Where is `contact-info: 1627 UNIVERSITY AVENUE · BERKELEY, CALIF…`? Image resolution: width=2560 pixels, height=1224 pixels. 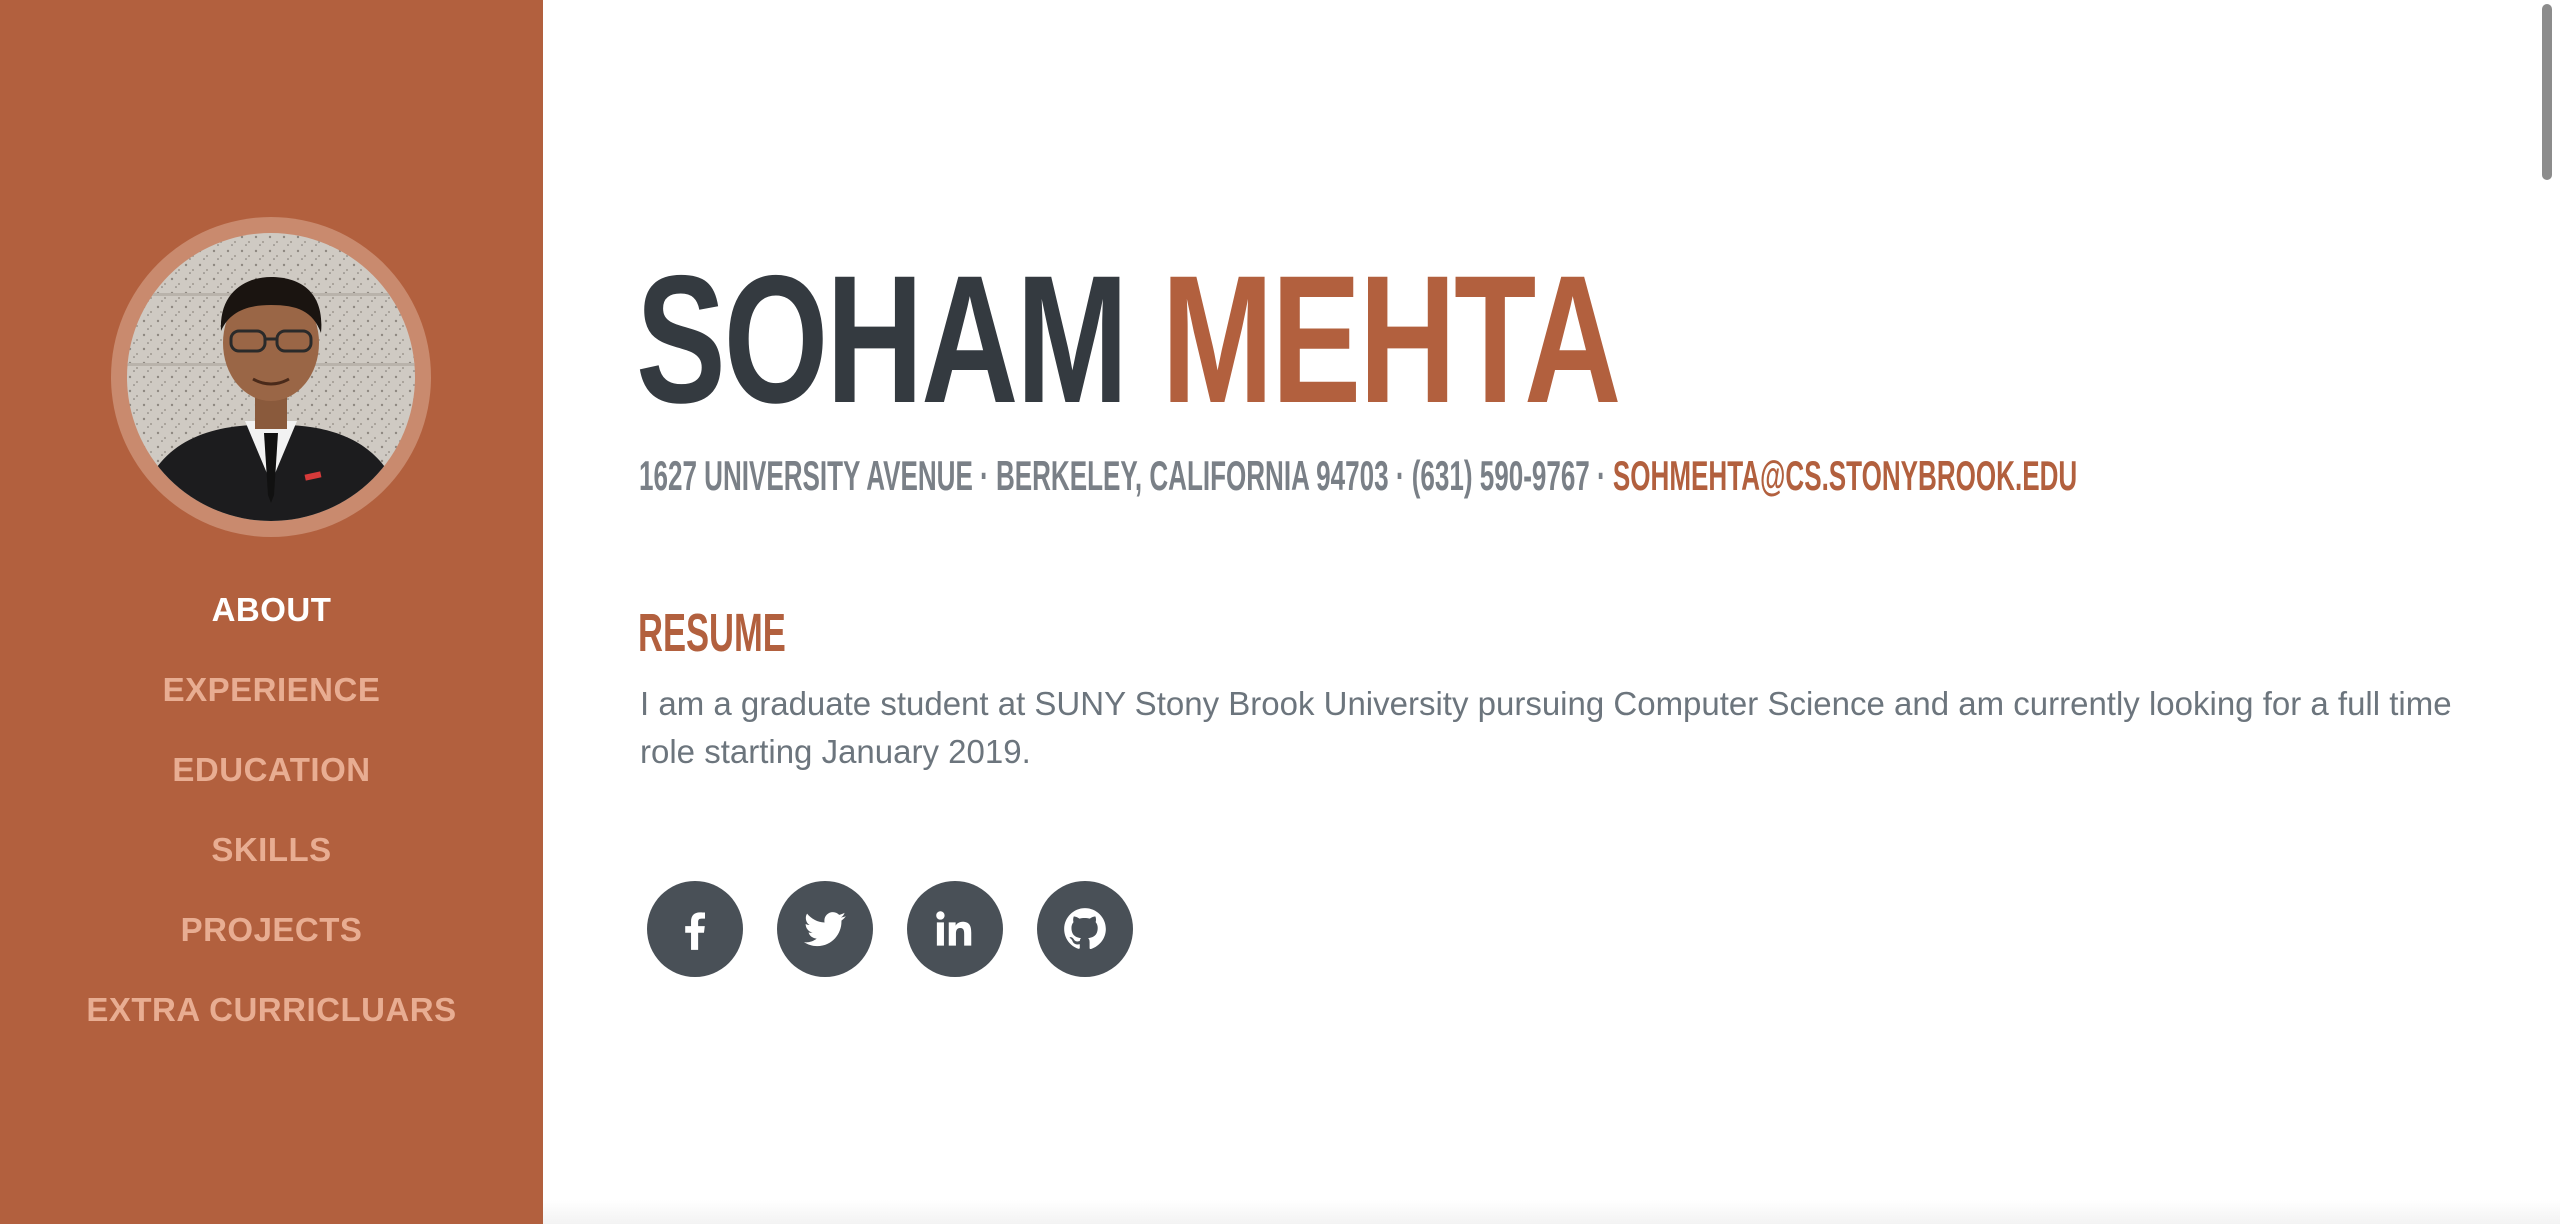
contact-info: 1627 UNIVERSITY AVENUE · BERKELEY, CALIF… is located at coordinates (1358, 476).